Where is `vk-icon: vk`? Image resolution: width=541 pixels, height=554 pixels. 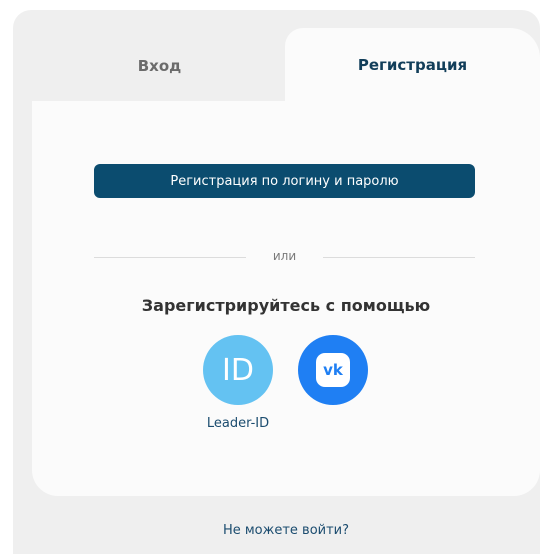
vk-icon: vk is located at coordinates (333, 370).